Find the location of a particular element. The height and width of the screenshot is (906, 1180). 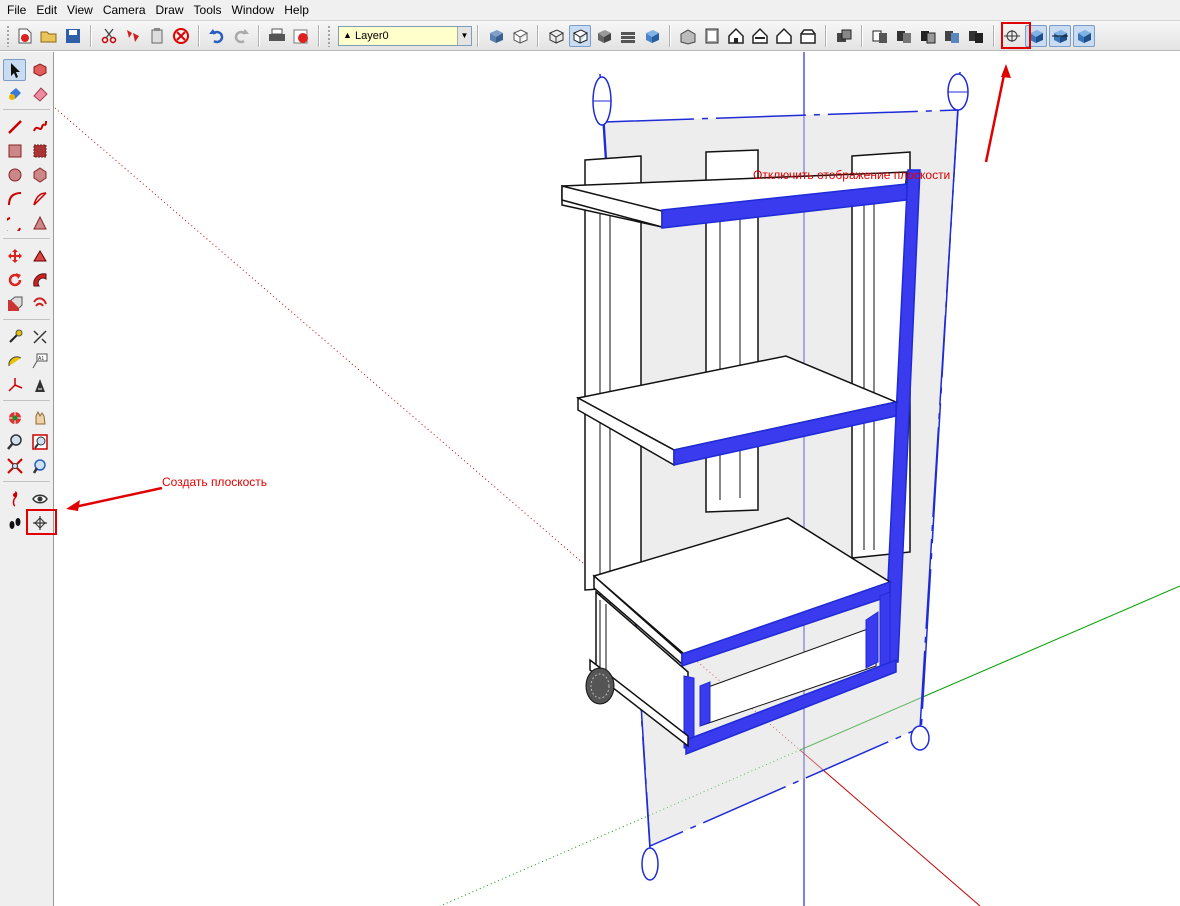

pan-icon is located at coordinates (39, 418).